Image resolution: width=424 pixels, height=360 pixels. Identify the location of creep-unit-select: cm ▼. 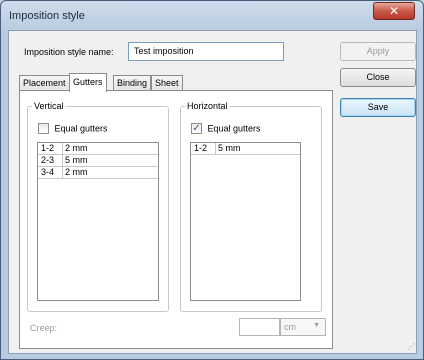
(303, 327).